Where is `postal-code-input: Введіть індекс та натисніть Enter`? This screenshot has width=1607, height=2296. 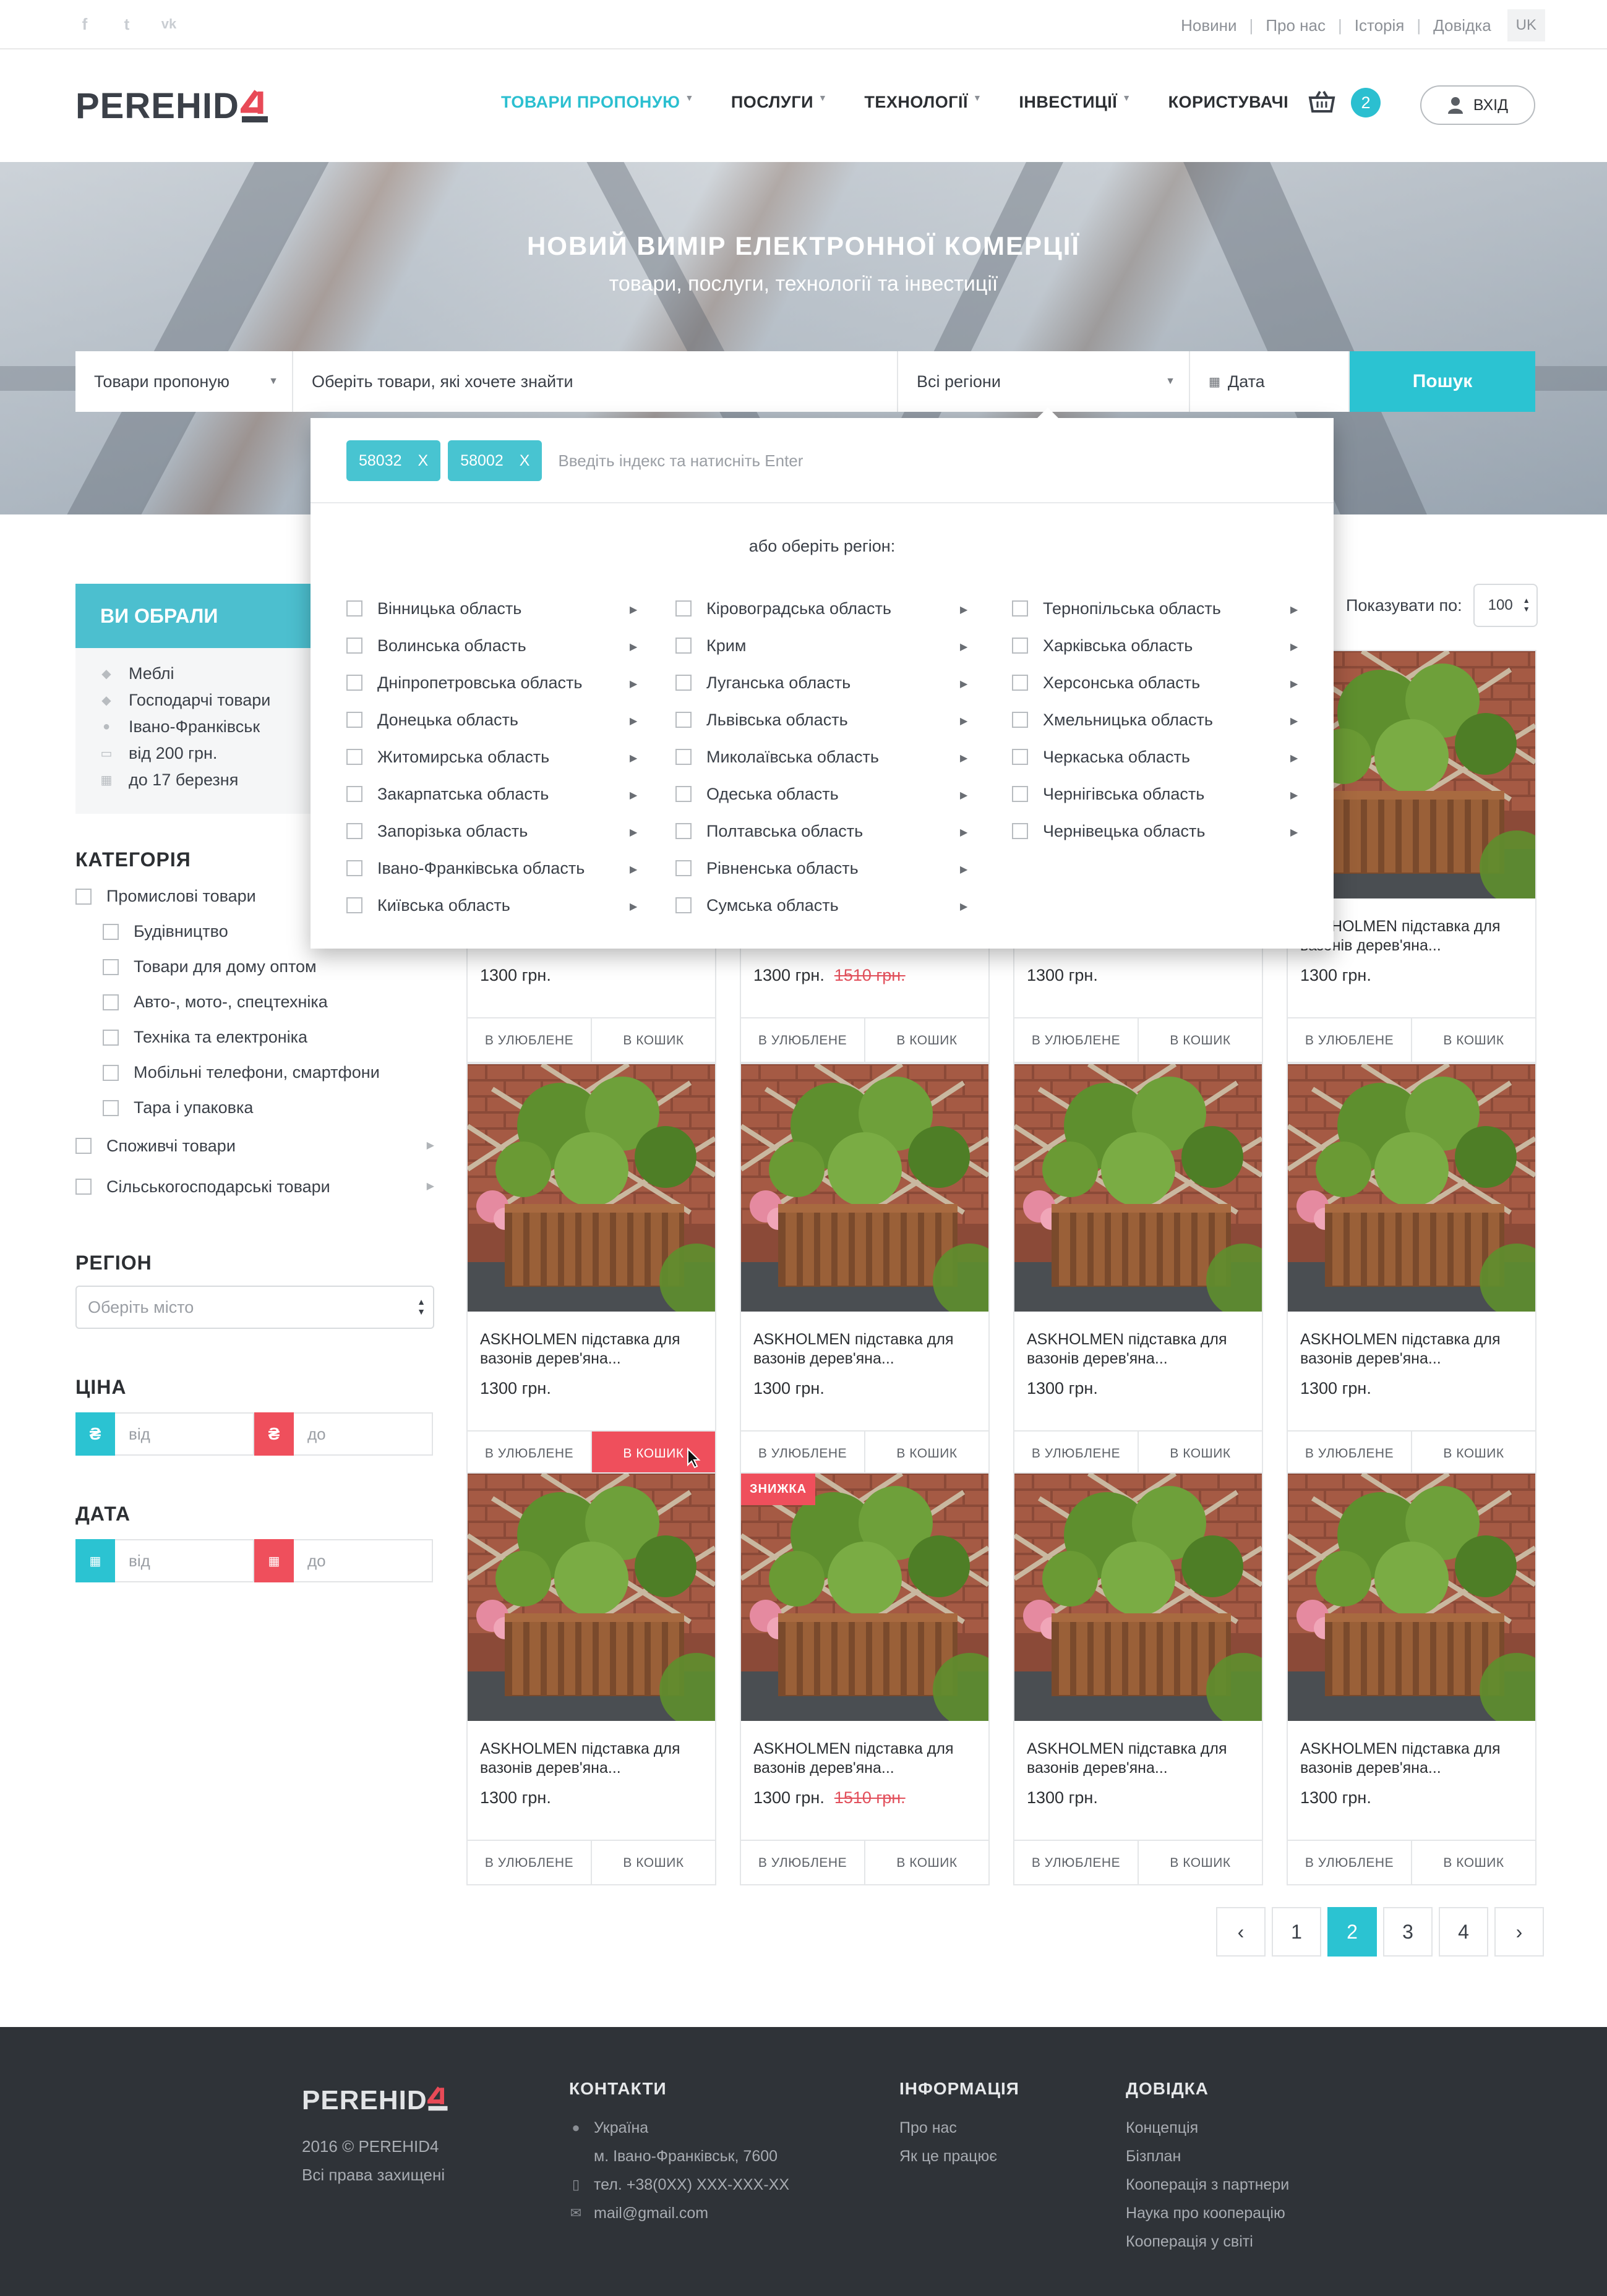 postal-code-input: Введіть індекс та натисніть Enter is located at coordinates (680, 461).